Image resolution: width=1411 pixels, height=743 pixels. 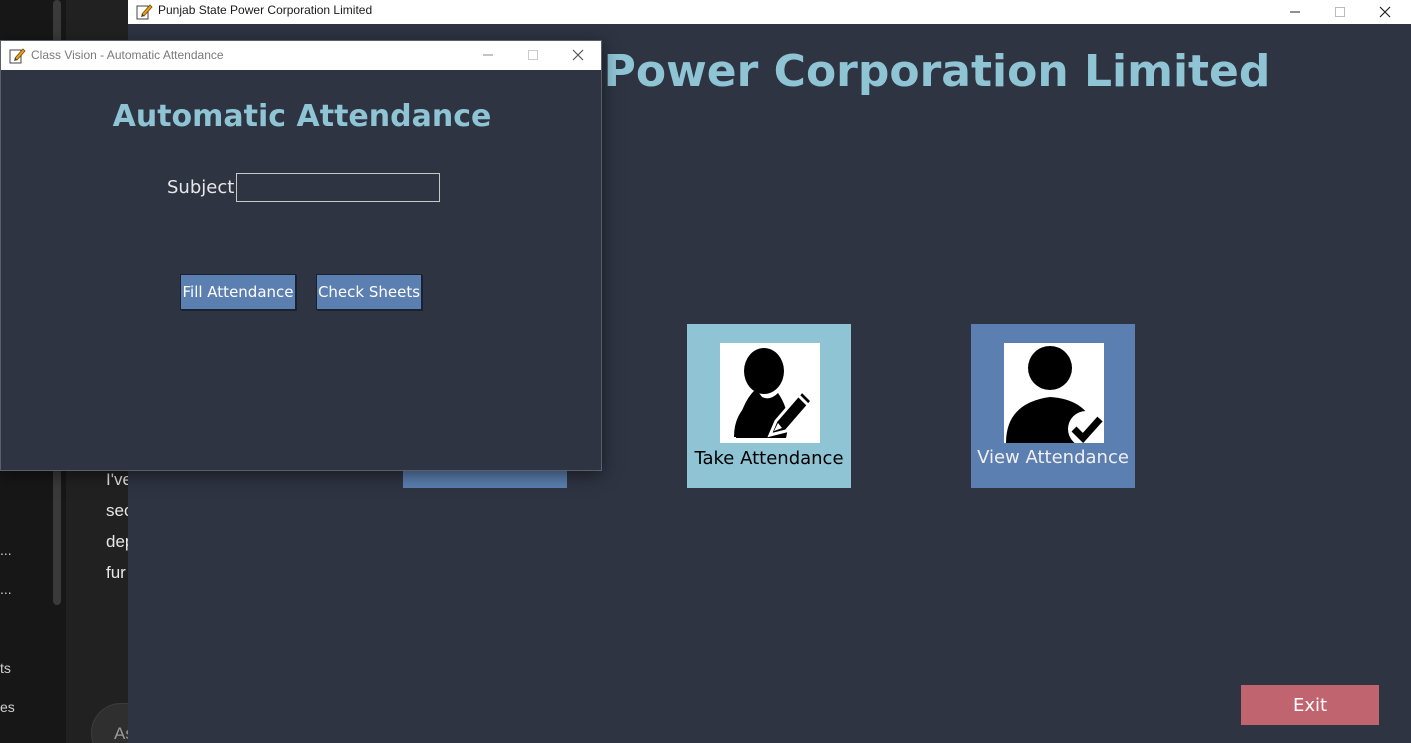 I want to click on dialog-titlebar: Class Vision - Automatic Attendance, so click(x=301, y=55).